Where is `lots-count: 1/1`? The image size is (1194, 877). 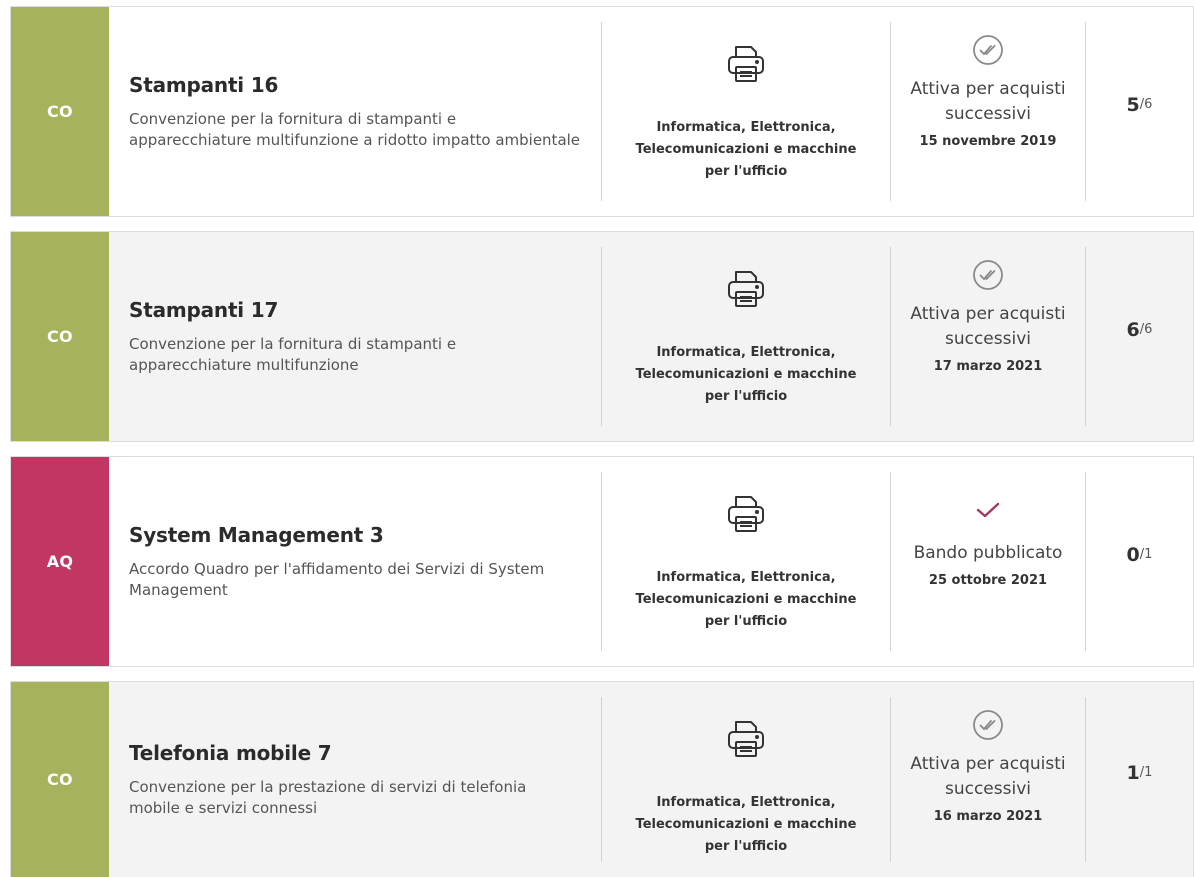 lots-count: 1/1 is located at coordinates (1139, 779).